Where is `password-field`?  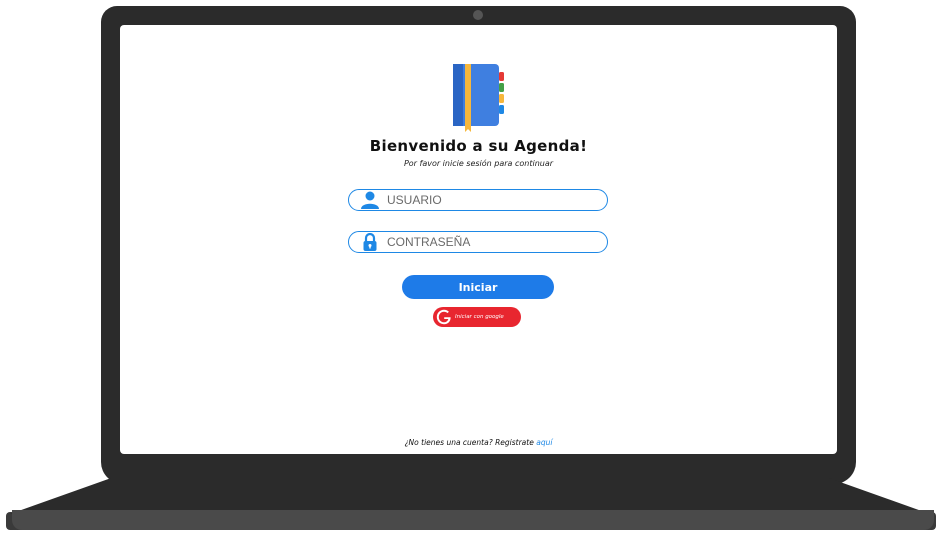
password-field is located at coordinates (478, 242).